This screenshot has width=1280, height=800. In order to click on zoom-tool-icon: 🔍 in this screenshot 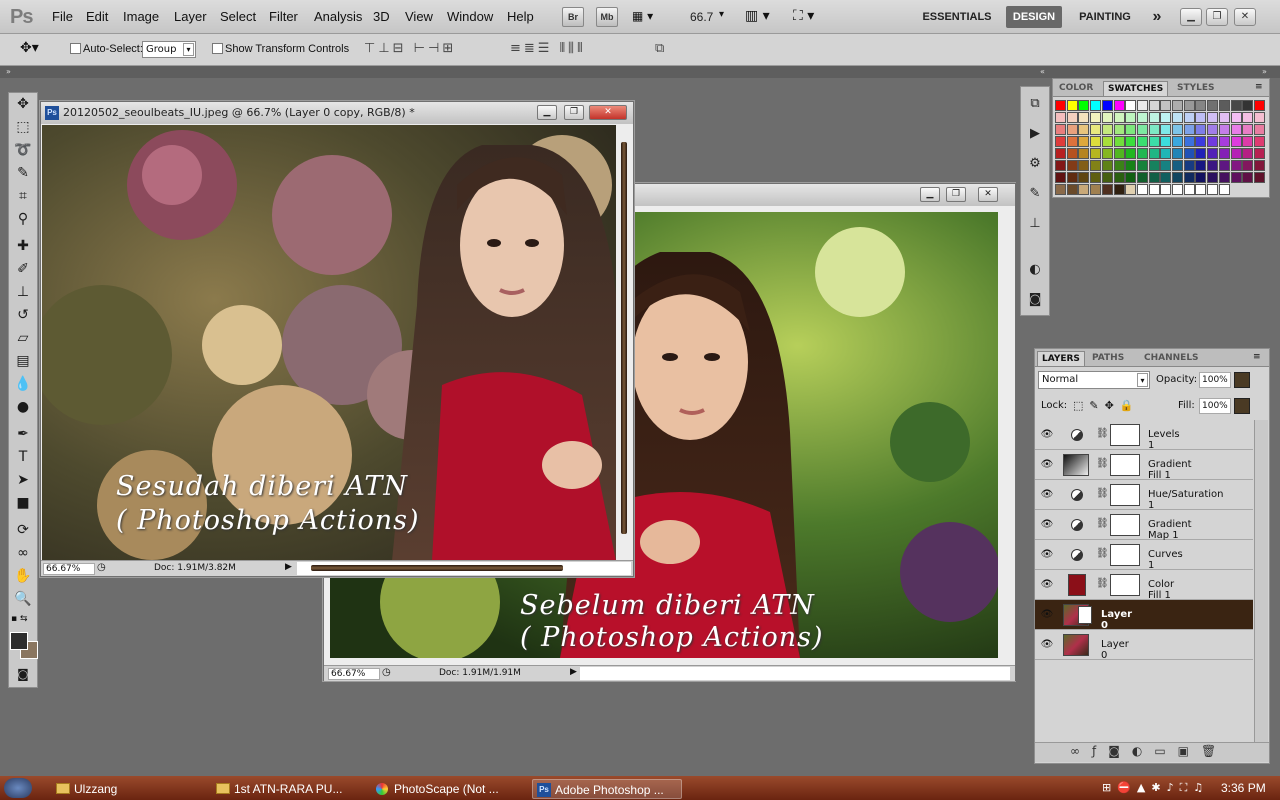, I will do `click(23, 599)`.